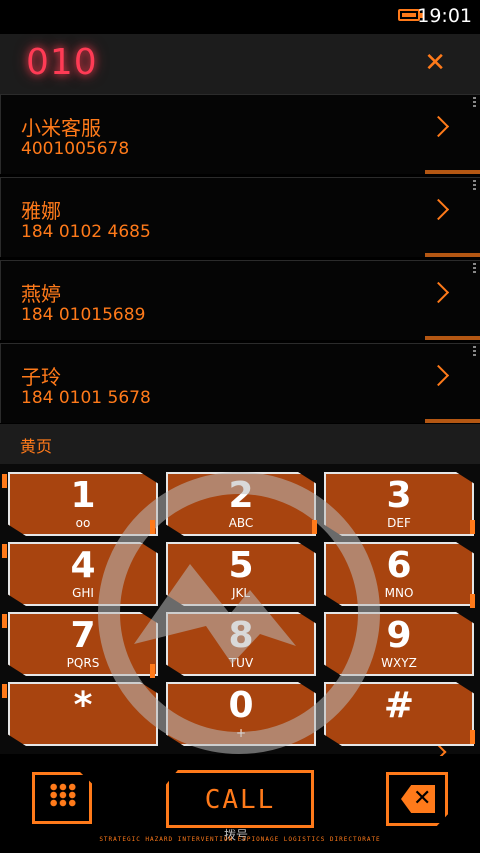 The image size is (480, 853). I want to click on key-7: 7 PQRS, so click(83, 644).